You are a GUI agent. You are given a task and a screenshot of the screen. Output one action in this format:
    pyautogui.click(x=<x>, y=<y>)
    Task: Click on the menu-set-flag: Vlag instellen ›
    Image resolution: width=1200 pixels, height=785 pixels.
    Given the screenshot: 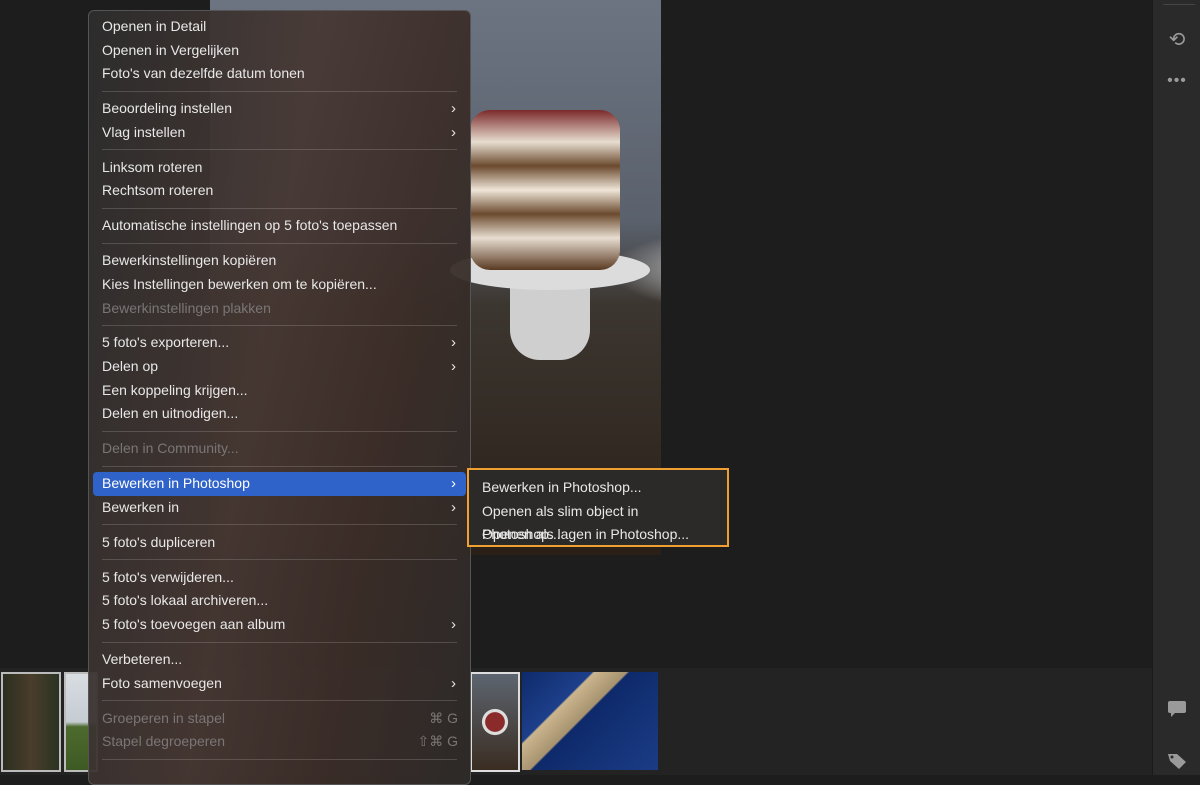 What is the action you would take?
    pyautogui.click(x=279, y=133)
    